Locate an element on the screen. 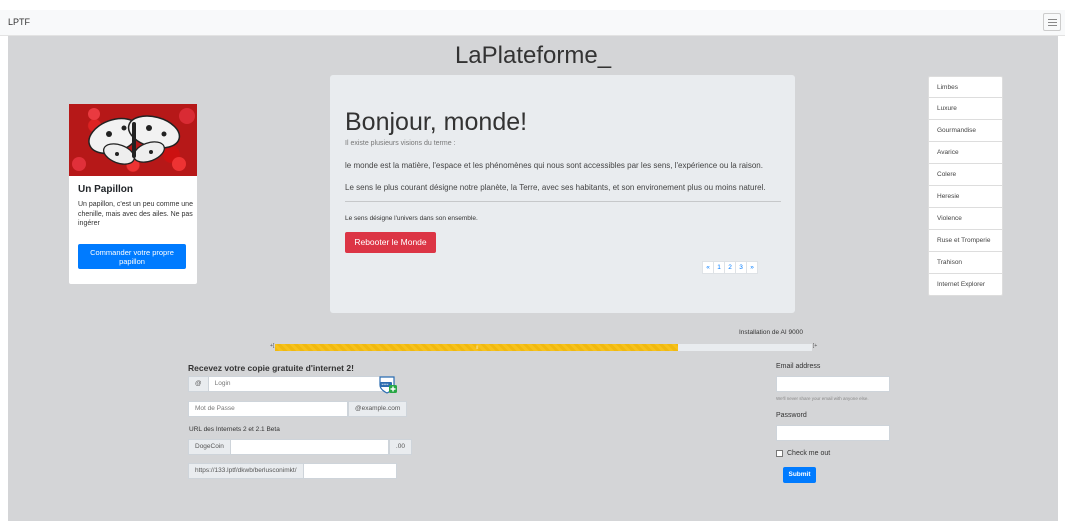  jumbotron-heading: Bonjour, monde! is located at coordinates (436, 122).